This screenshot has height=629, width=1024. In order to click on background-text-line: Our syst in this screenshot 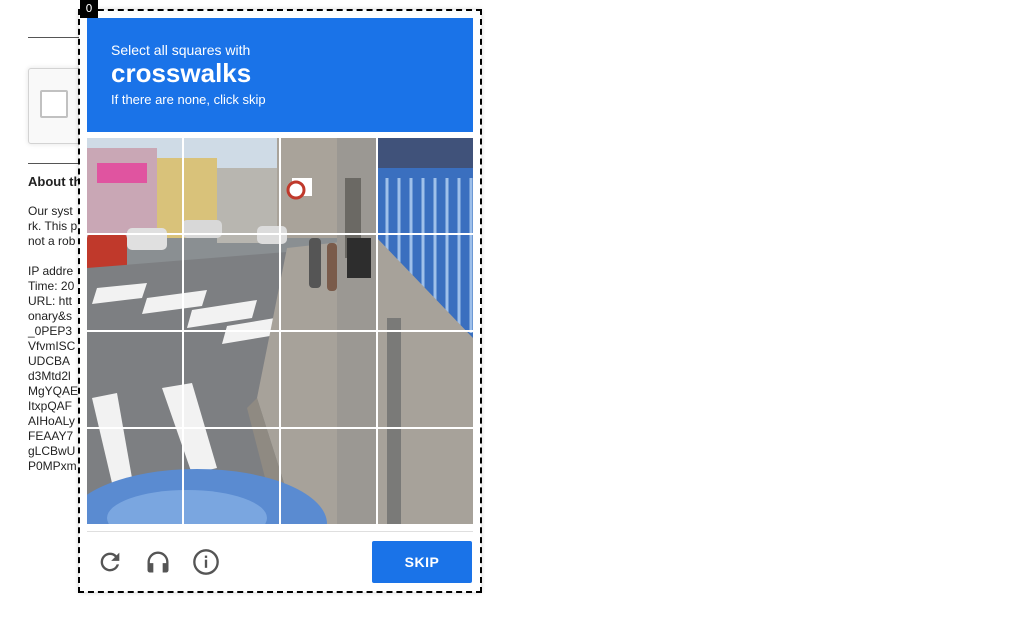, I will do `click(50, 211)`.